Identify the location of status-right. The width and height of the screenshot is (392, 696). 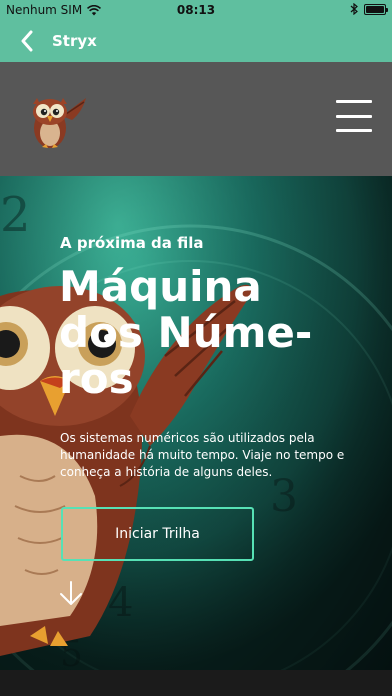
(369, 9).